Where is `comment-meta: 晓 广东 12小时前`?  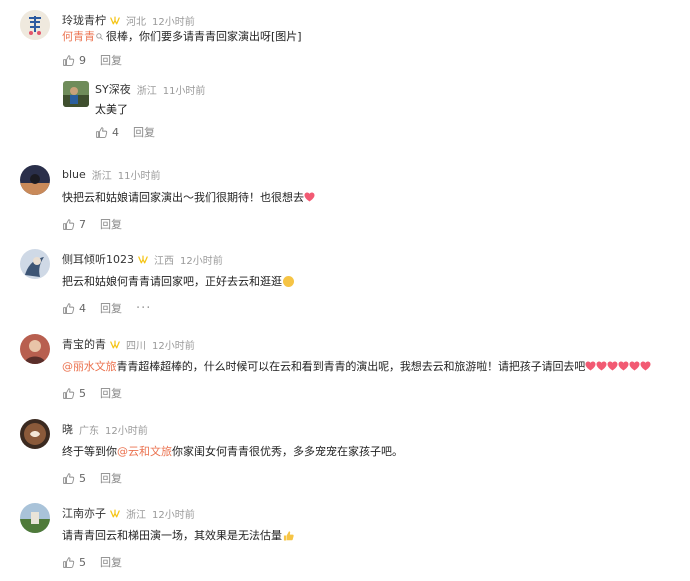 comment-meta: 晓 广东 12小时前 is located at coordinates (105, 429).